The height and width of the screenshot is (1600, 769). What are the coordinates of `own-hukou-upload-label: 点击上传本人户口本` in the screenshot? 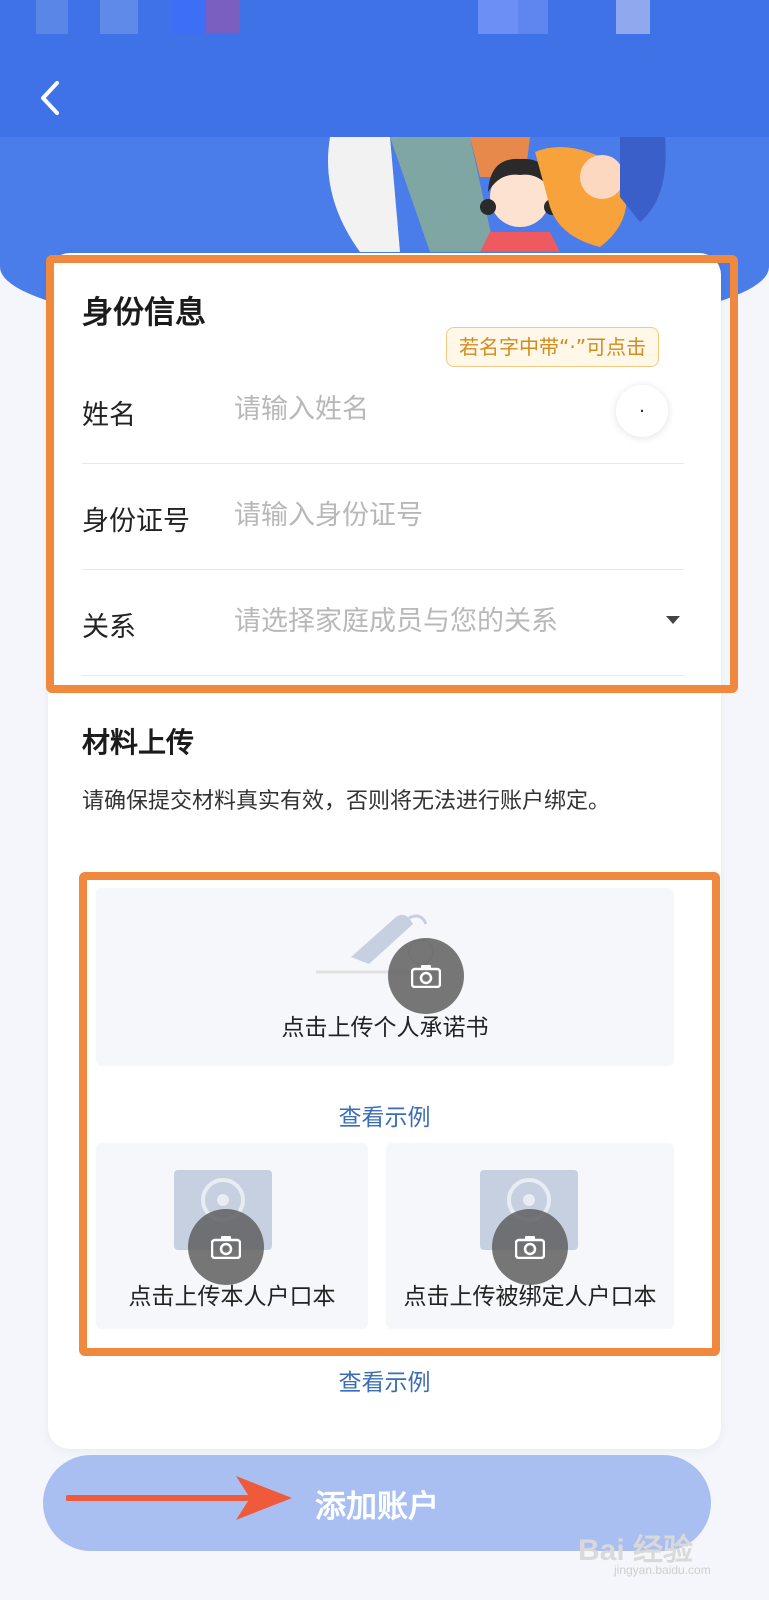 It's located at (232, 1297).